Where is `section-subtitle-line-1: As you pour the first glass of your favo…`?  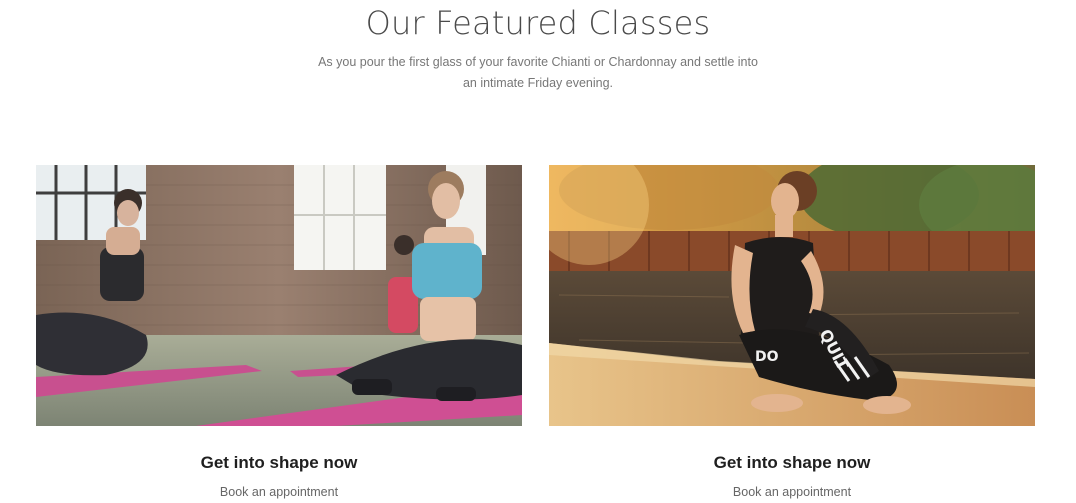 section-subtitle-line-1: As you pour the first glass of your favo… is located at coordinates (538, 62).